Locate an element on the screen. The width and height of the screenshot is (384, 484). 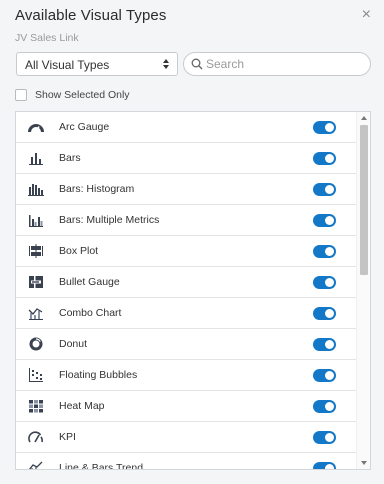
bullet-gauge-icon is located at coordinates (36, 282).